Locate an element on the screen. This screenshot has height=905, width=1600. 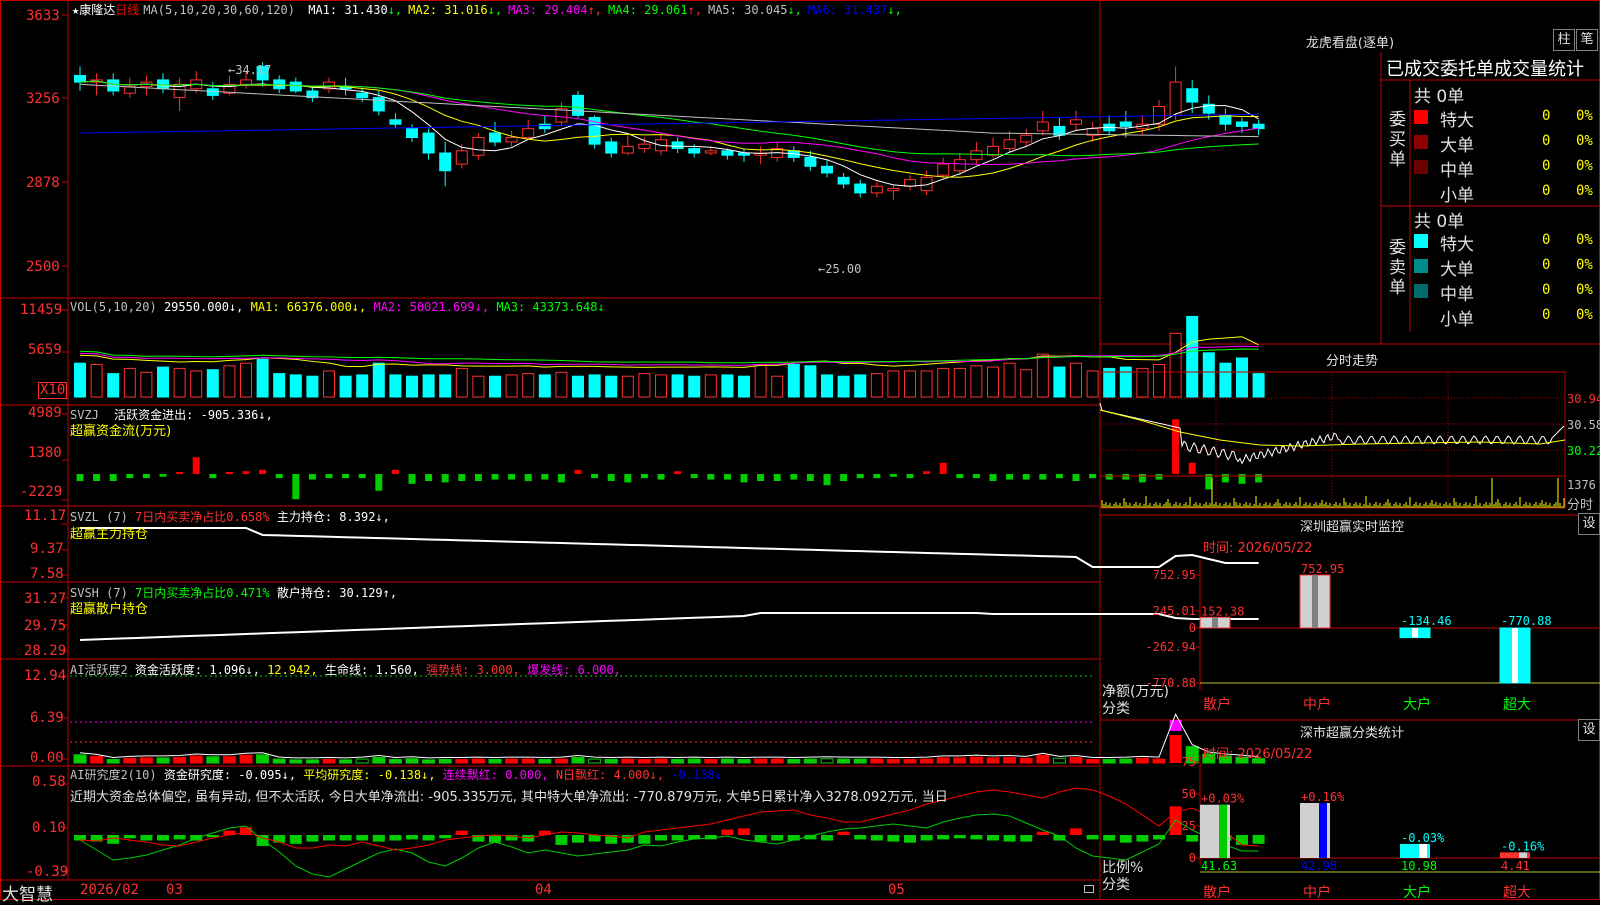
lock-icon is located at coordinates (1089, 889).